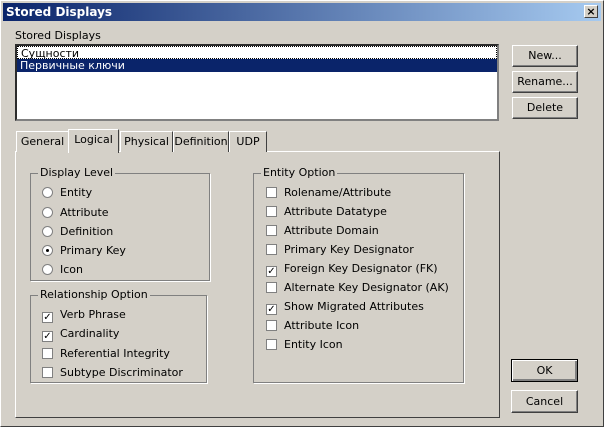 The width and height of the screenshot is (604, 427). What do you see at coordinates (591, 11) in the screenshot?
I see `close-button: ×` at bounding box center [591, 11].